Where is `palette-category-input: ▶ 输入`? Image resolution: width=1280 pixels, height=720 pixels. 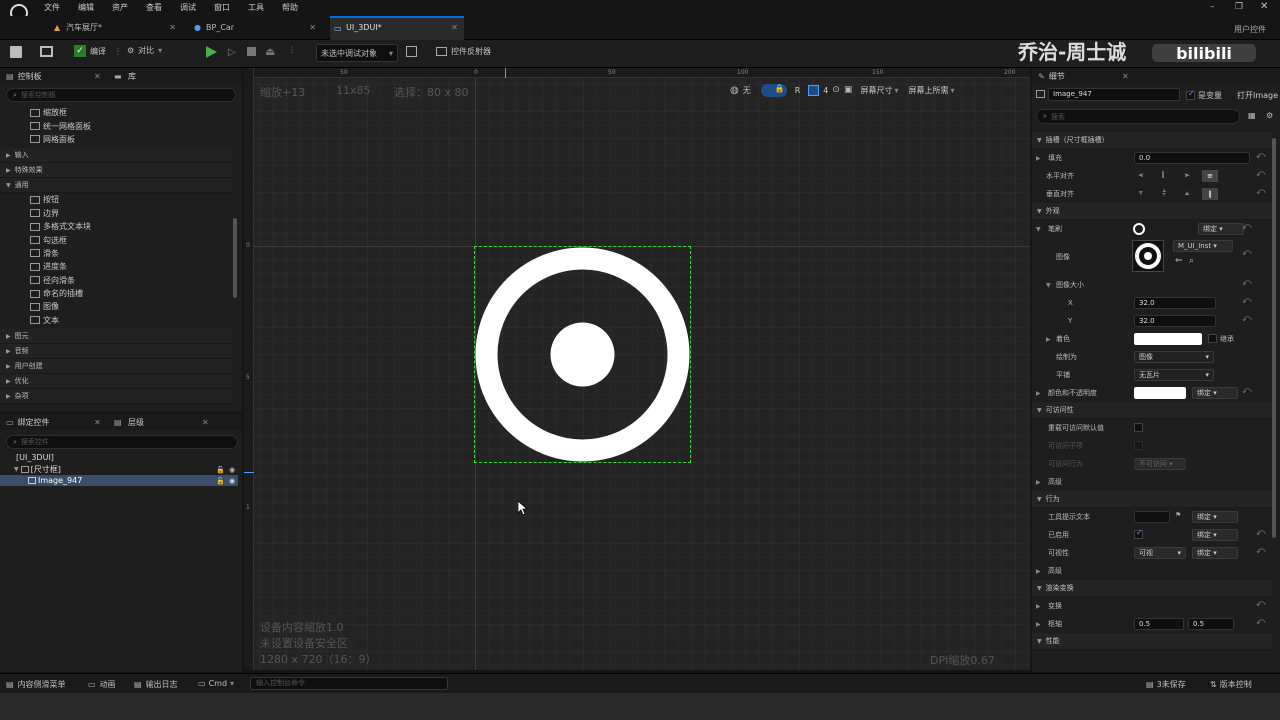 palette-category-input: ▶ 输入 is located at coordinates (116, 156).